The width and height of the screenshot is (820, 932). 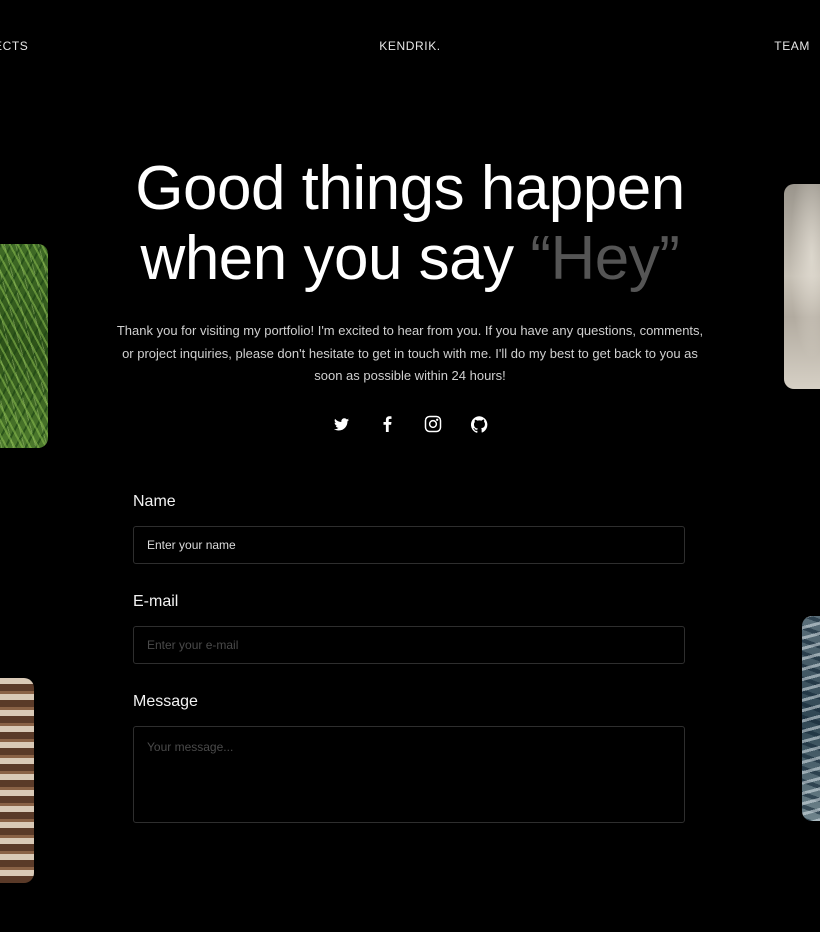 I want to click on instagram-icon, so click(x=433, y=424).